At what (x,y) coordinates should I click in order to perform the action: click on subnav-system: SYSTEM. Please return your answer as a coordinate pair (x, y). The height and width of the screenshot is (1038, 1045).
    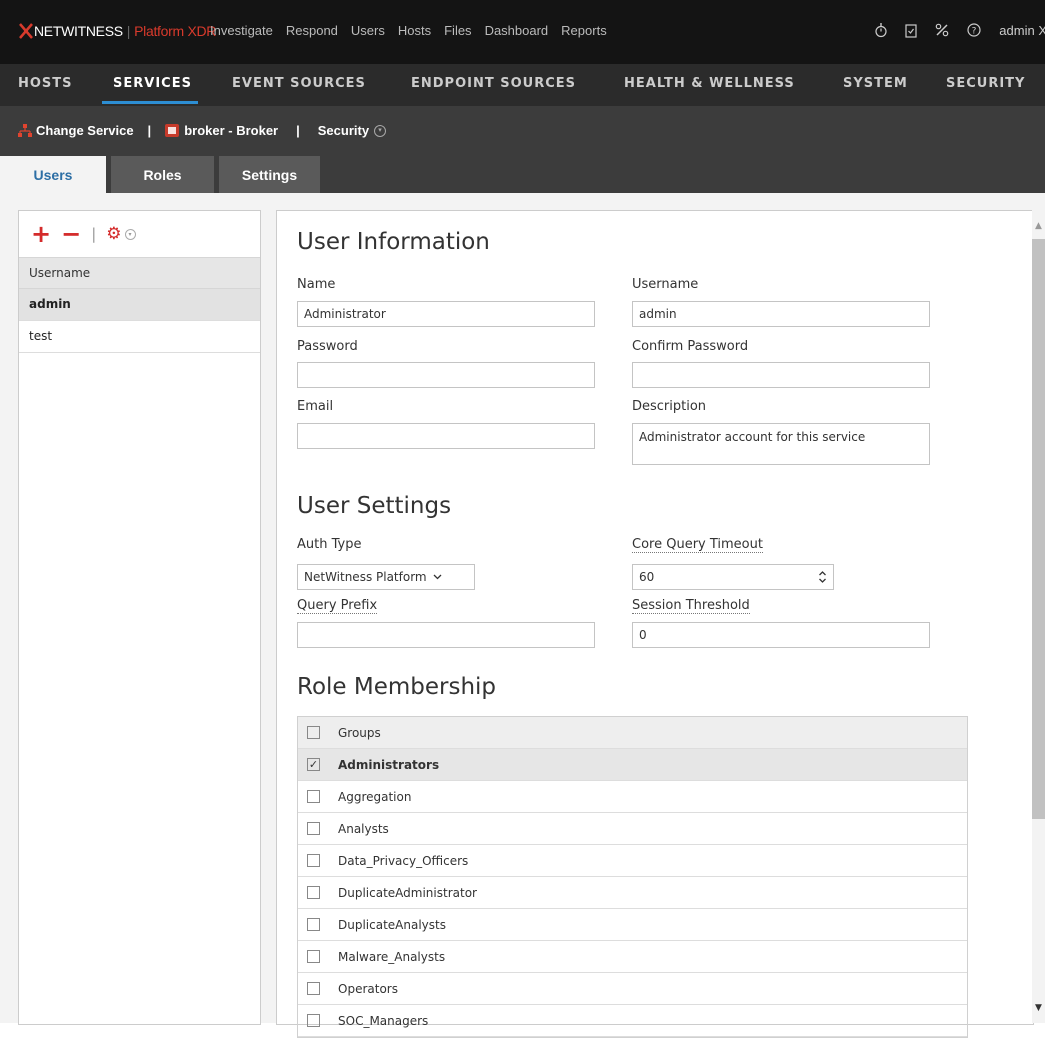
    Looking at the image, I should click on (875, 83).